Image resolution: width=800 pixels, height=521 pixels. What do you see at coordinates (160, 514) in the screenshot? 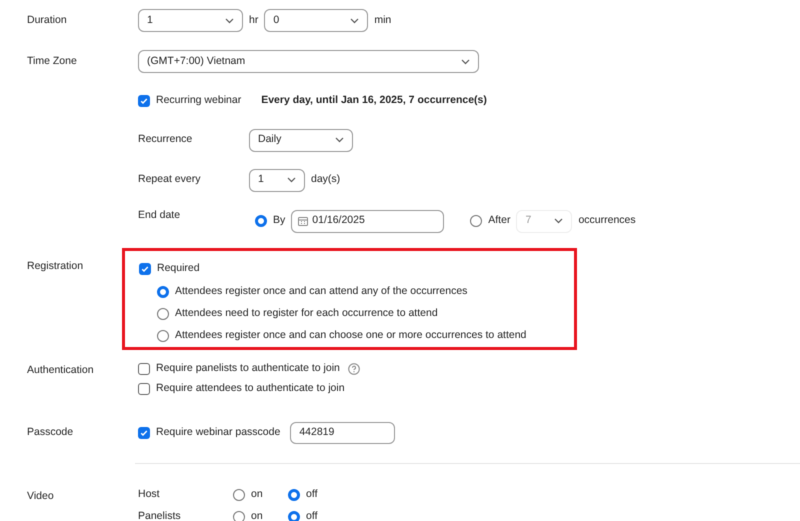
I see `option-label: Panelists` at bounding box center [160, 514].